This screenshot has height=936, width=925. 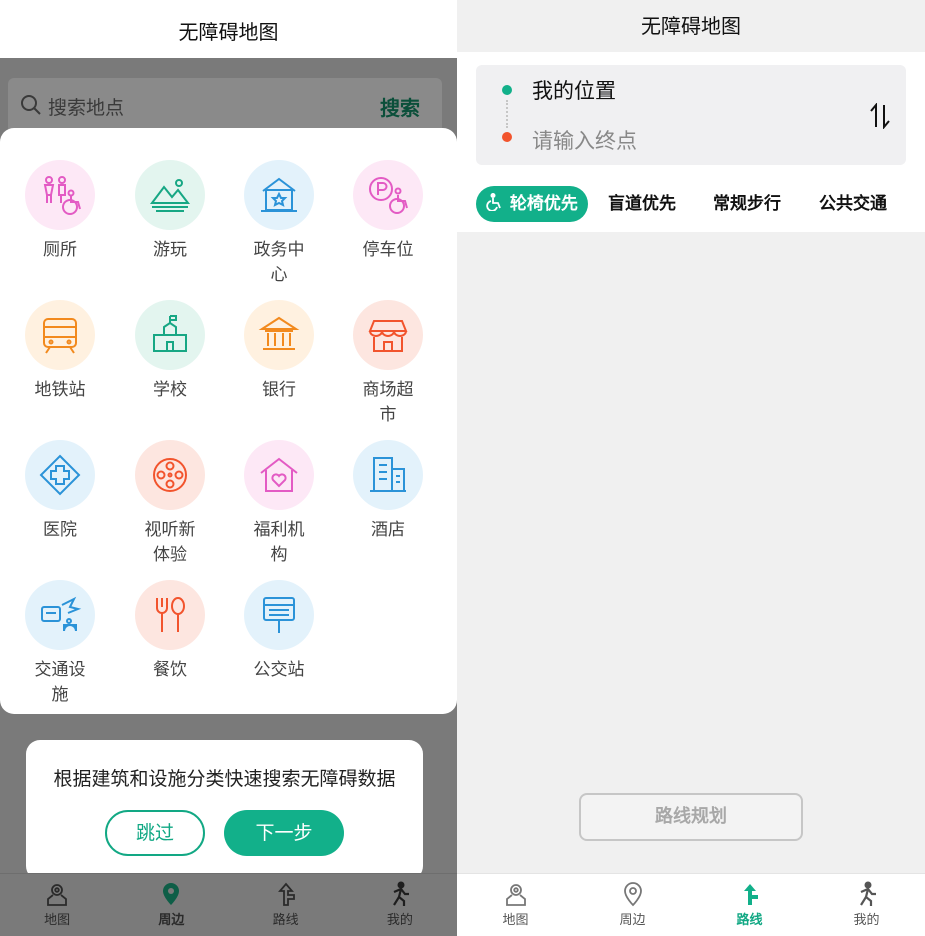 I want to click on guide-tip-text: 根据建筑和设施分类快速搜索无障碍数据, so click(x=224, y=779).